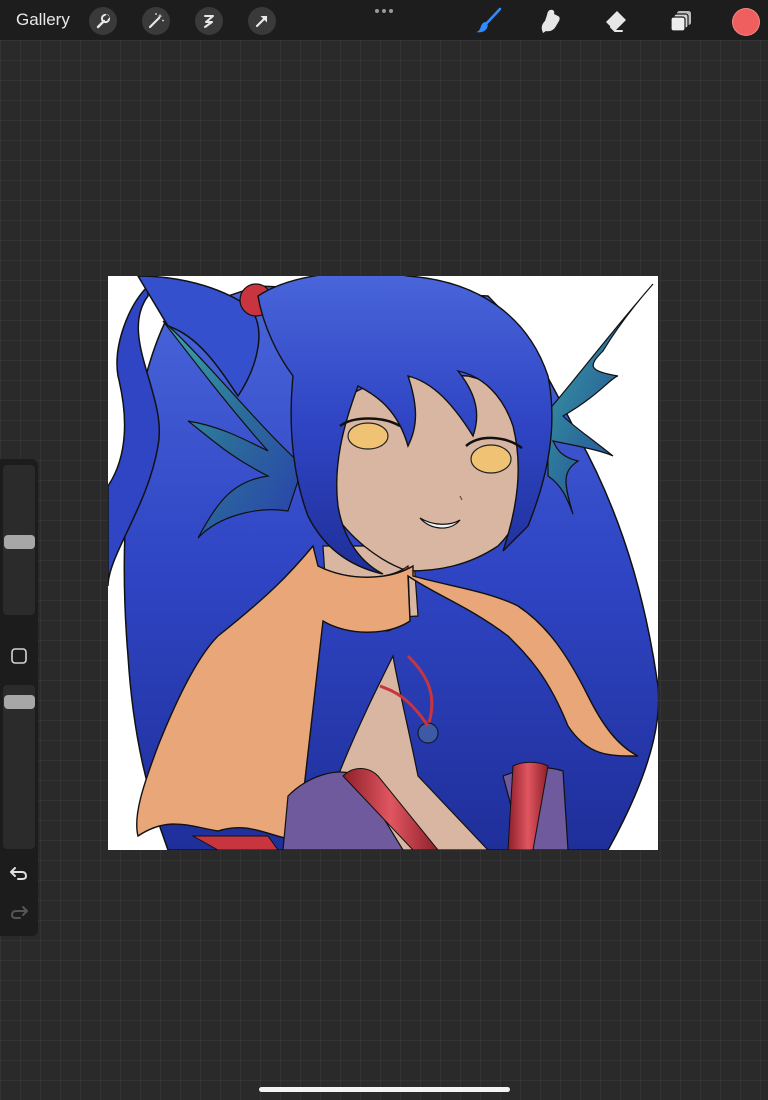 The width and height of the screenshot is (768, 1100). I want to click on top-toolbar: Gallery, so click(384, 20).